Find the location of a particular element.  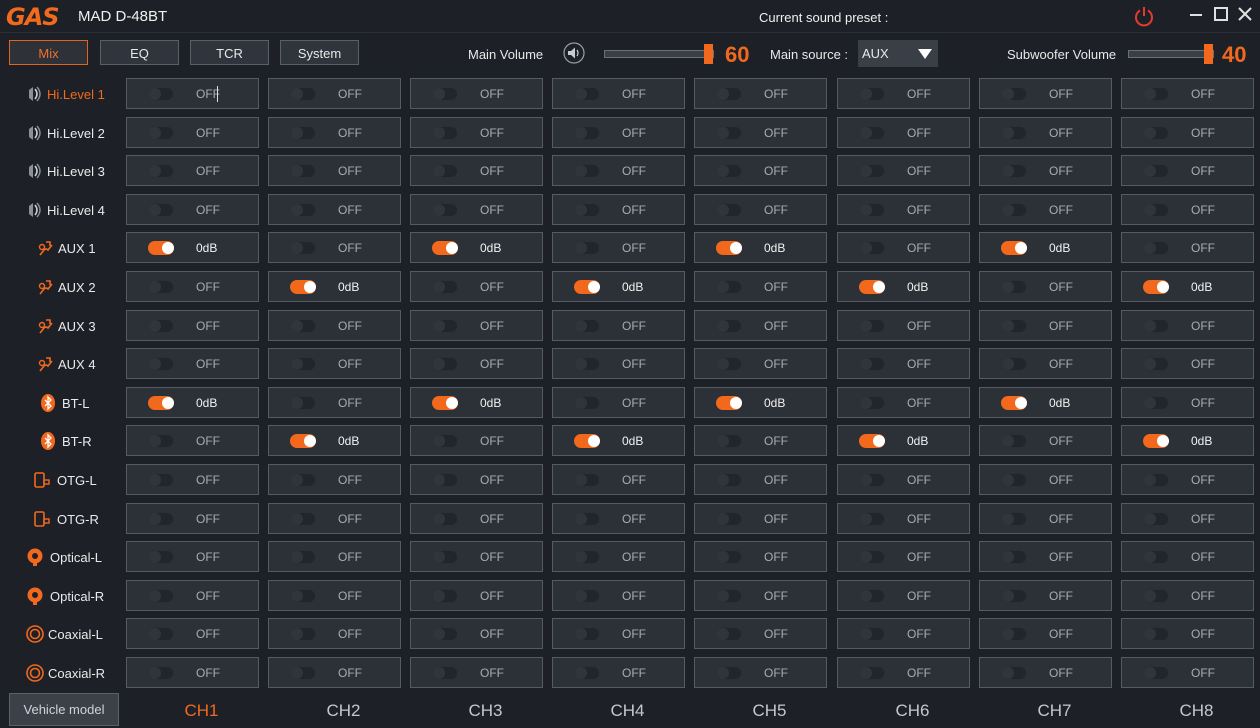

row-label-aux-2: AUX 2 is located at coordinates (61, 287).